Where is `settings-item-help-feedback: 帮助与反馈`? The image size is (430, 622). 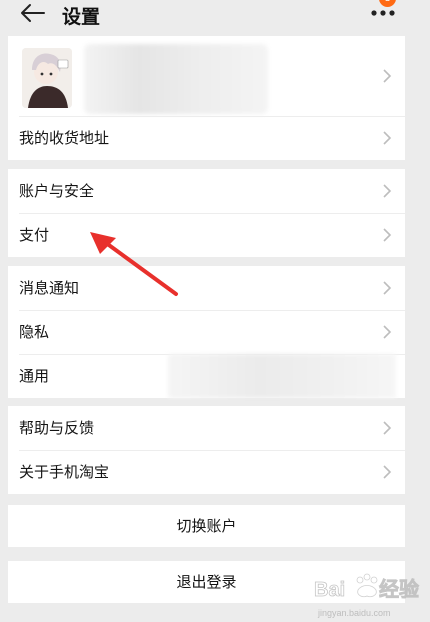 settings-item-help-feedback: 帮助与反馈 is located at coordinates (206, 428).